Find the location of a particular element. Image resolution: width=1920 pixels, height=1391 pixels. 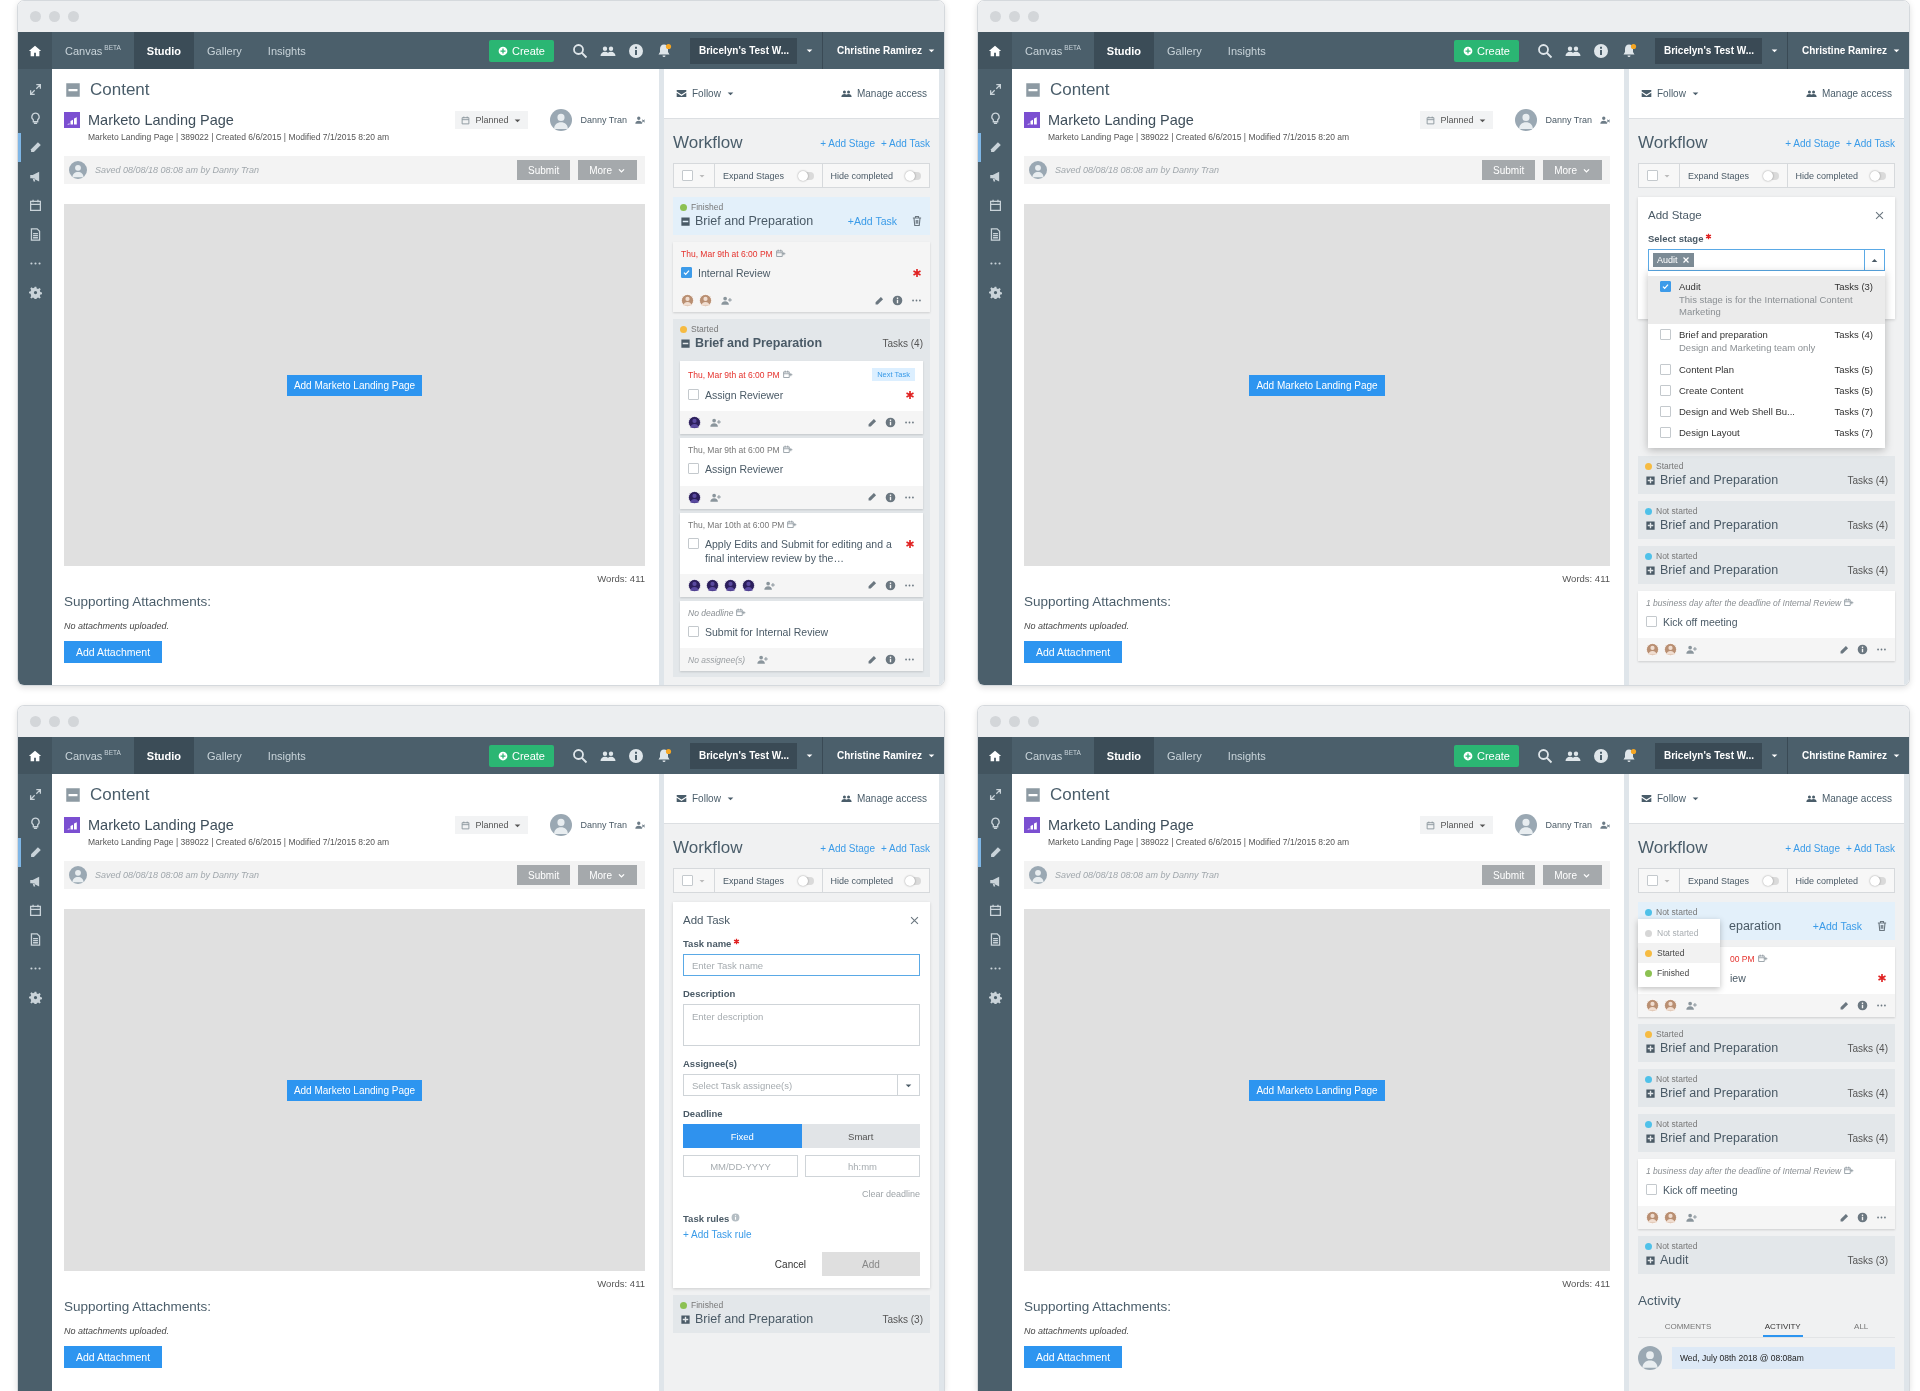

activity-tab: ACTIVITY is located at coordinates (1782, 1328).